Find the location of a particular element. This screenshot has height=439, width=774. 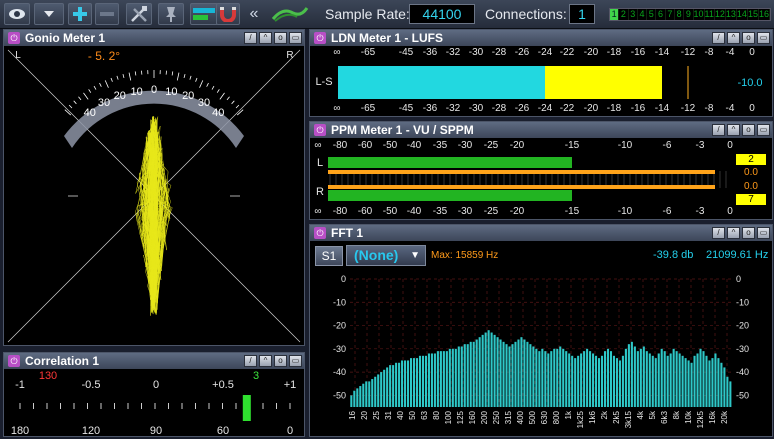

connection-cell: 10 is located at coordinates (699, 14).